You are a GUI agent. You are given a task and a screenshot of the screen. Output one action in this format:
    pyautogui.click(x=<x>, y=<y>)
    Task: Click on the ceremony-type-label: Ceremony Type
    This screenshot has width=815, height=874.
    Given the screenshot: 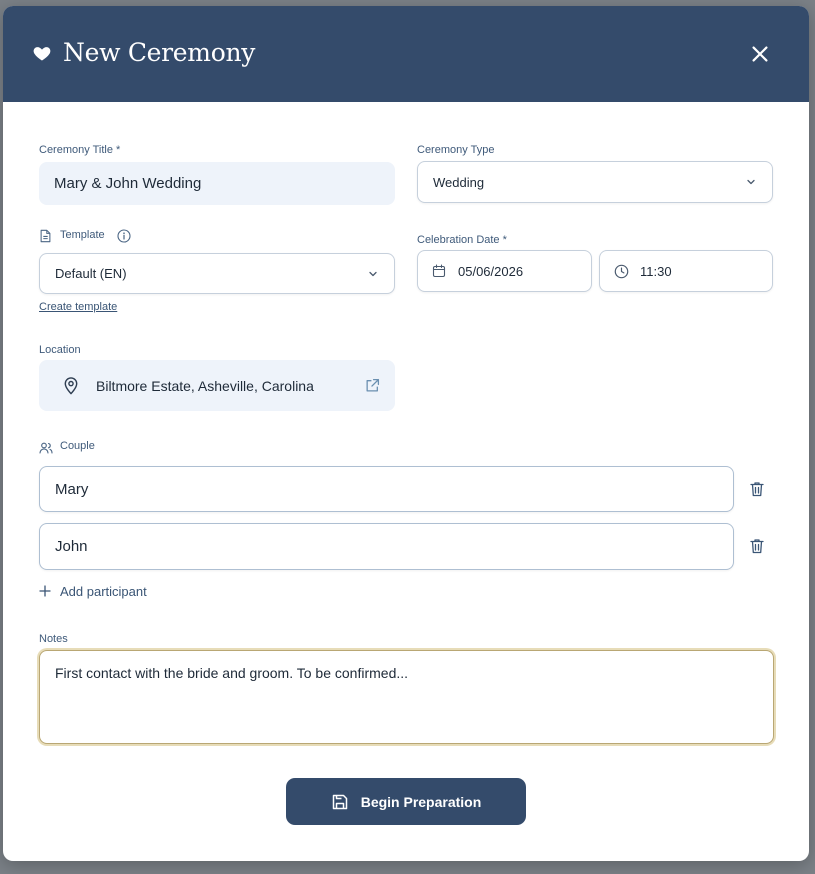 What is the action you would take?
    pyautogui.click(x=456, y=150)
    